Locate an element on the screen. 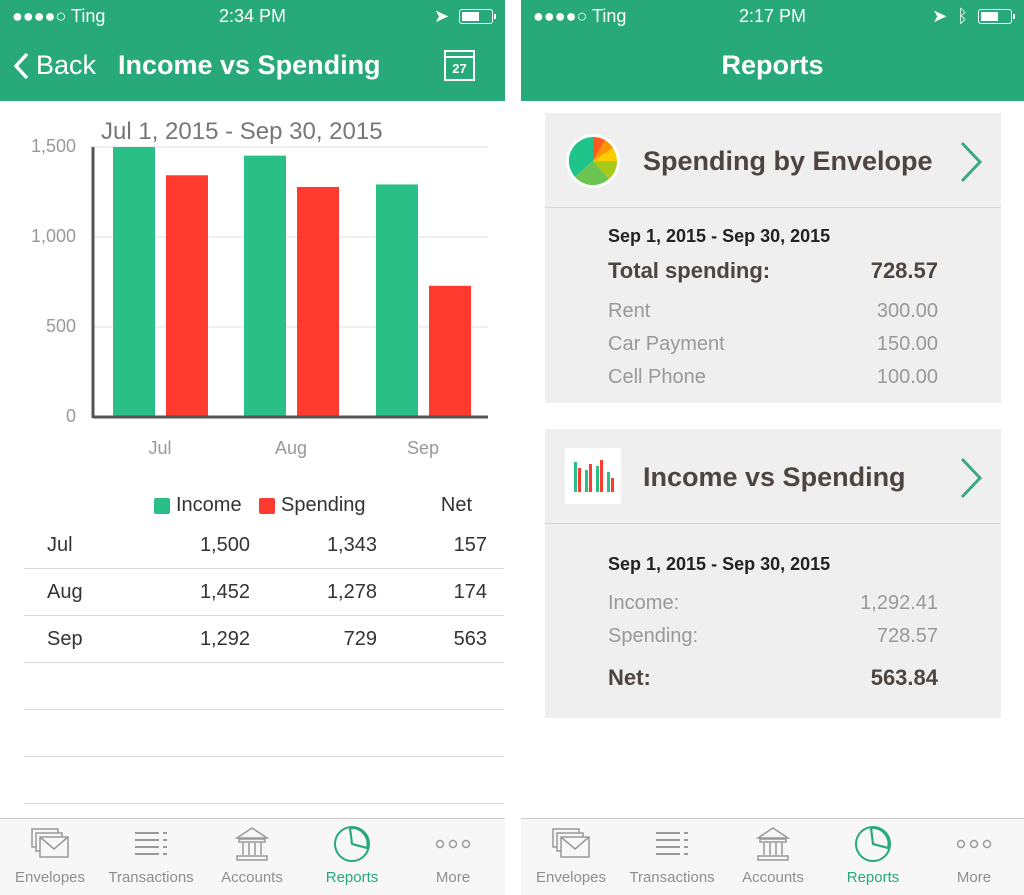 This screenshot has height=895, width=1024. header: ●●●●○ Ting 2:17 PM ➤ ᛒ Reports is located at coordinates (772, 50).